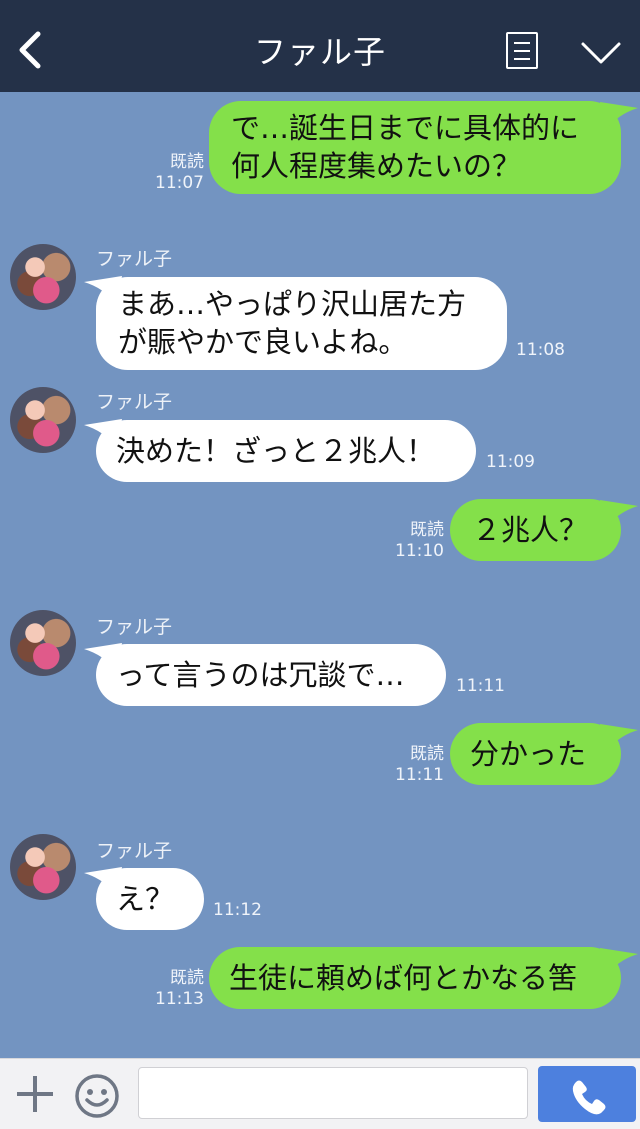 This screenshot has height=1129, width=640. I want to click on chat-header: ファル子, so click(320, 46).